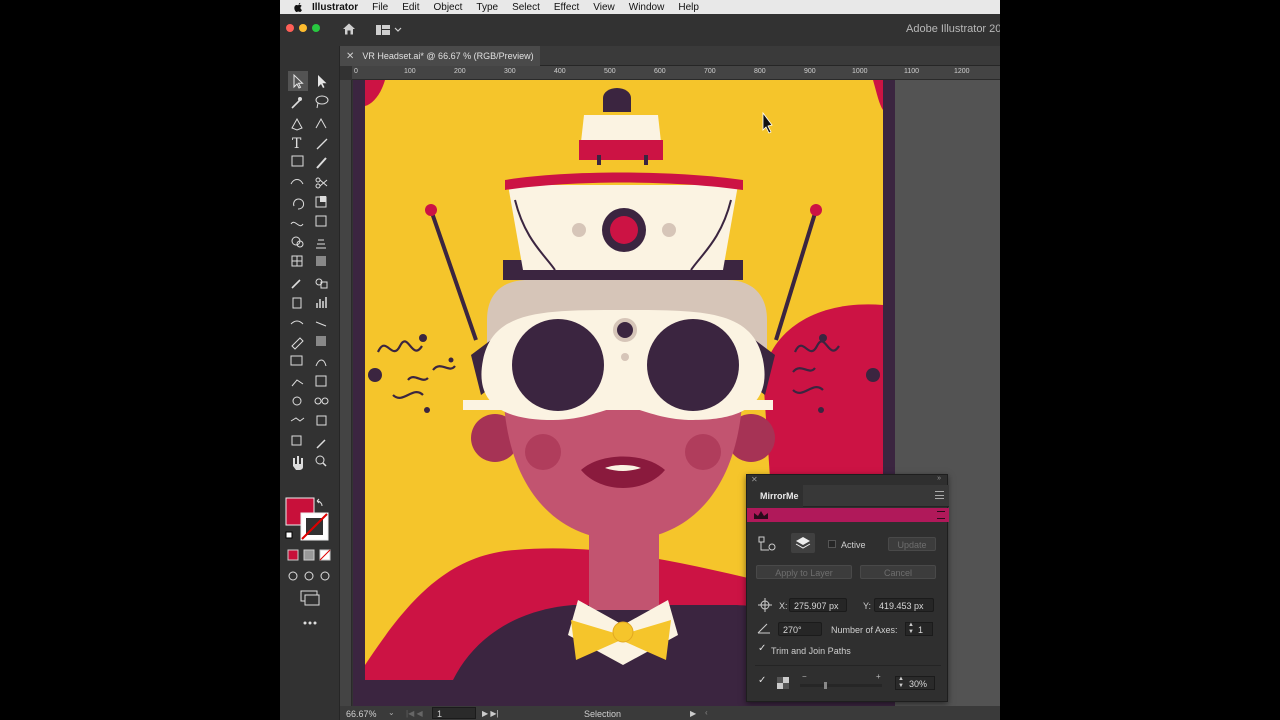 This screenshot has width=1280, height=720. I want to click on eyedropper-measure-tool-icon, so click(321, 444).